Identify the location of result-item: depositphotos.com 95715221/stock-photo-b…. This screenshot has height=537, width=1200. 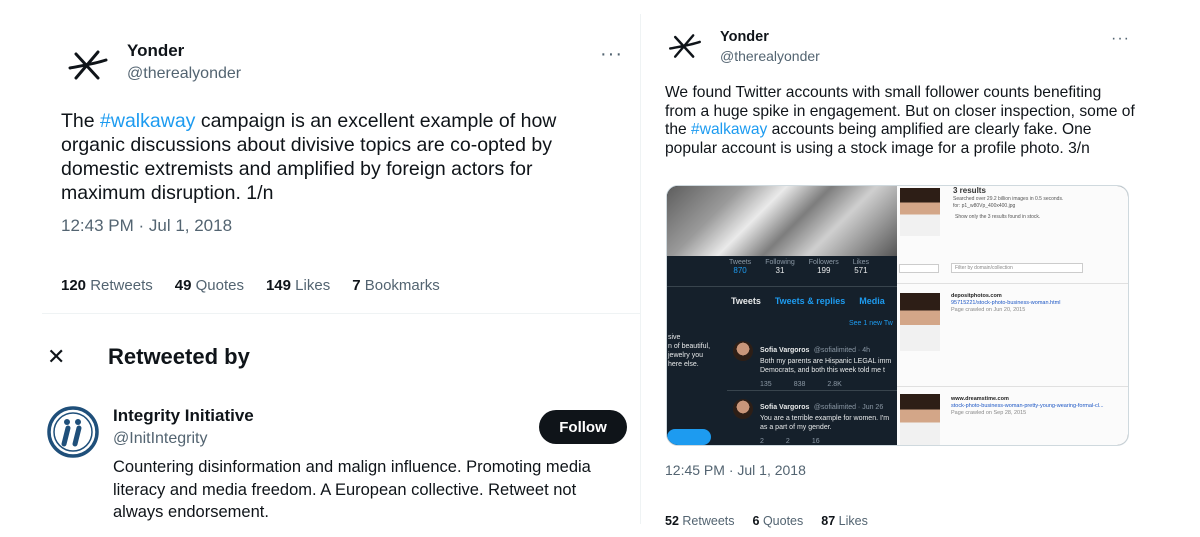
(1039, 303).